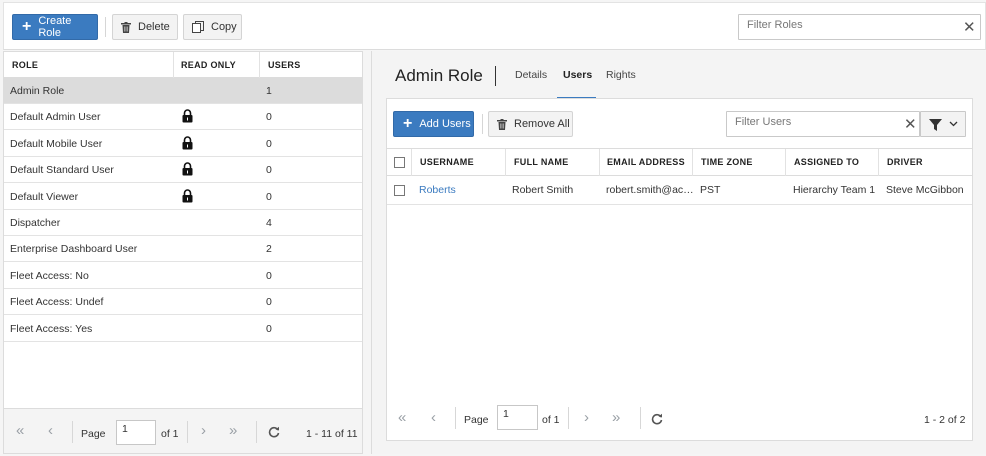  What do you see at coordinates (679, 424) in the screenshot?
I see `users-pager: « ‹ Page 1 of 1 › » 1 - 2 of 2` at bounding box center [679, 424].